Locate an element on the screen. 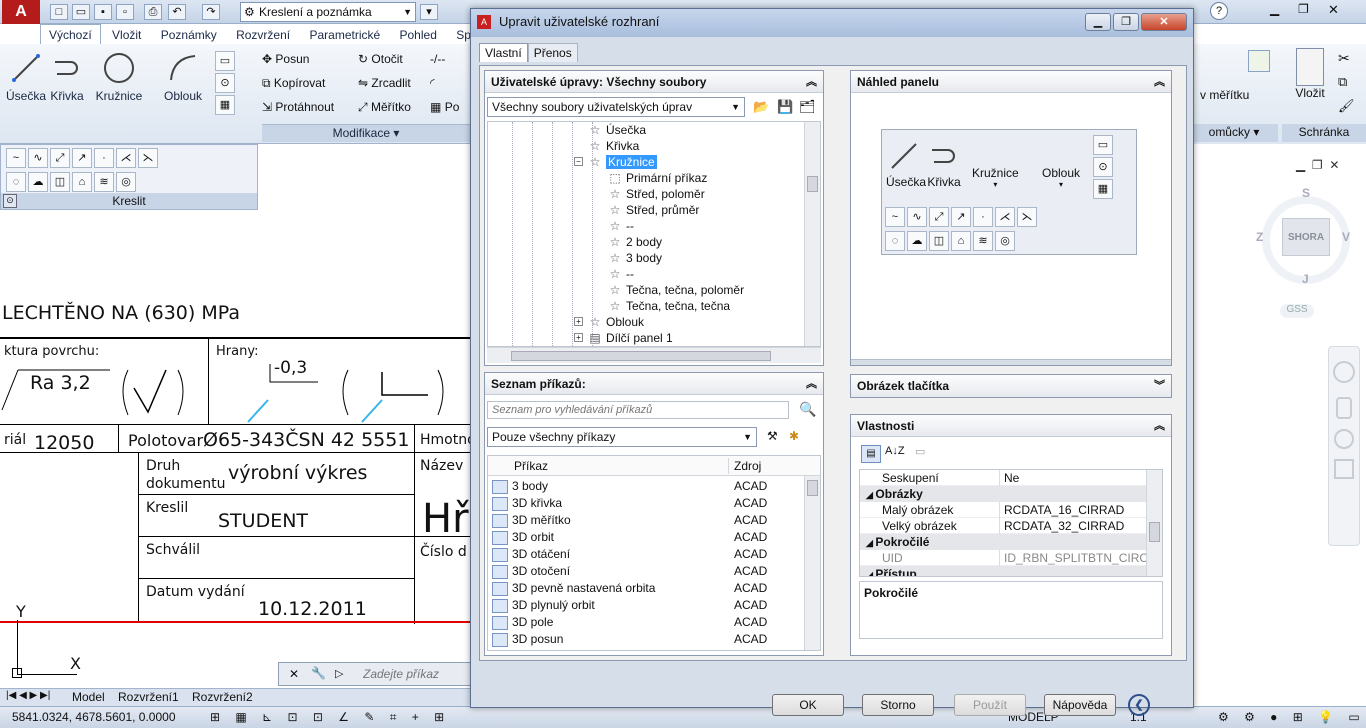  tab-vychozi: Výchozí is located at coordinates (70, 34).